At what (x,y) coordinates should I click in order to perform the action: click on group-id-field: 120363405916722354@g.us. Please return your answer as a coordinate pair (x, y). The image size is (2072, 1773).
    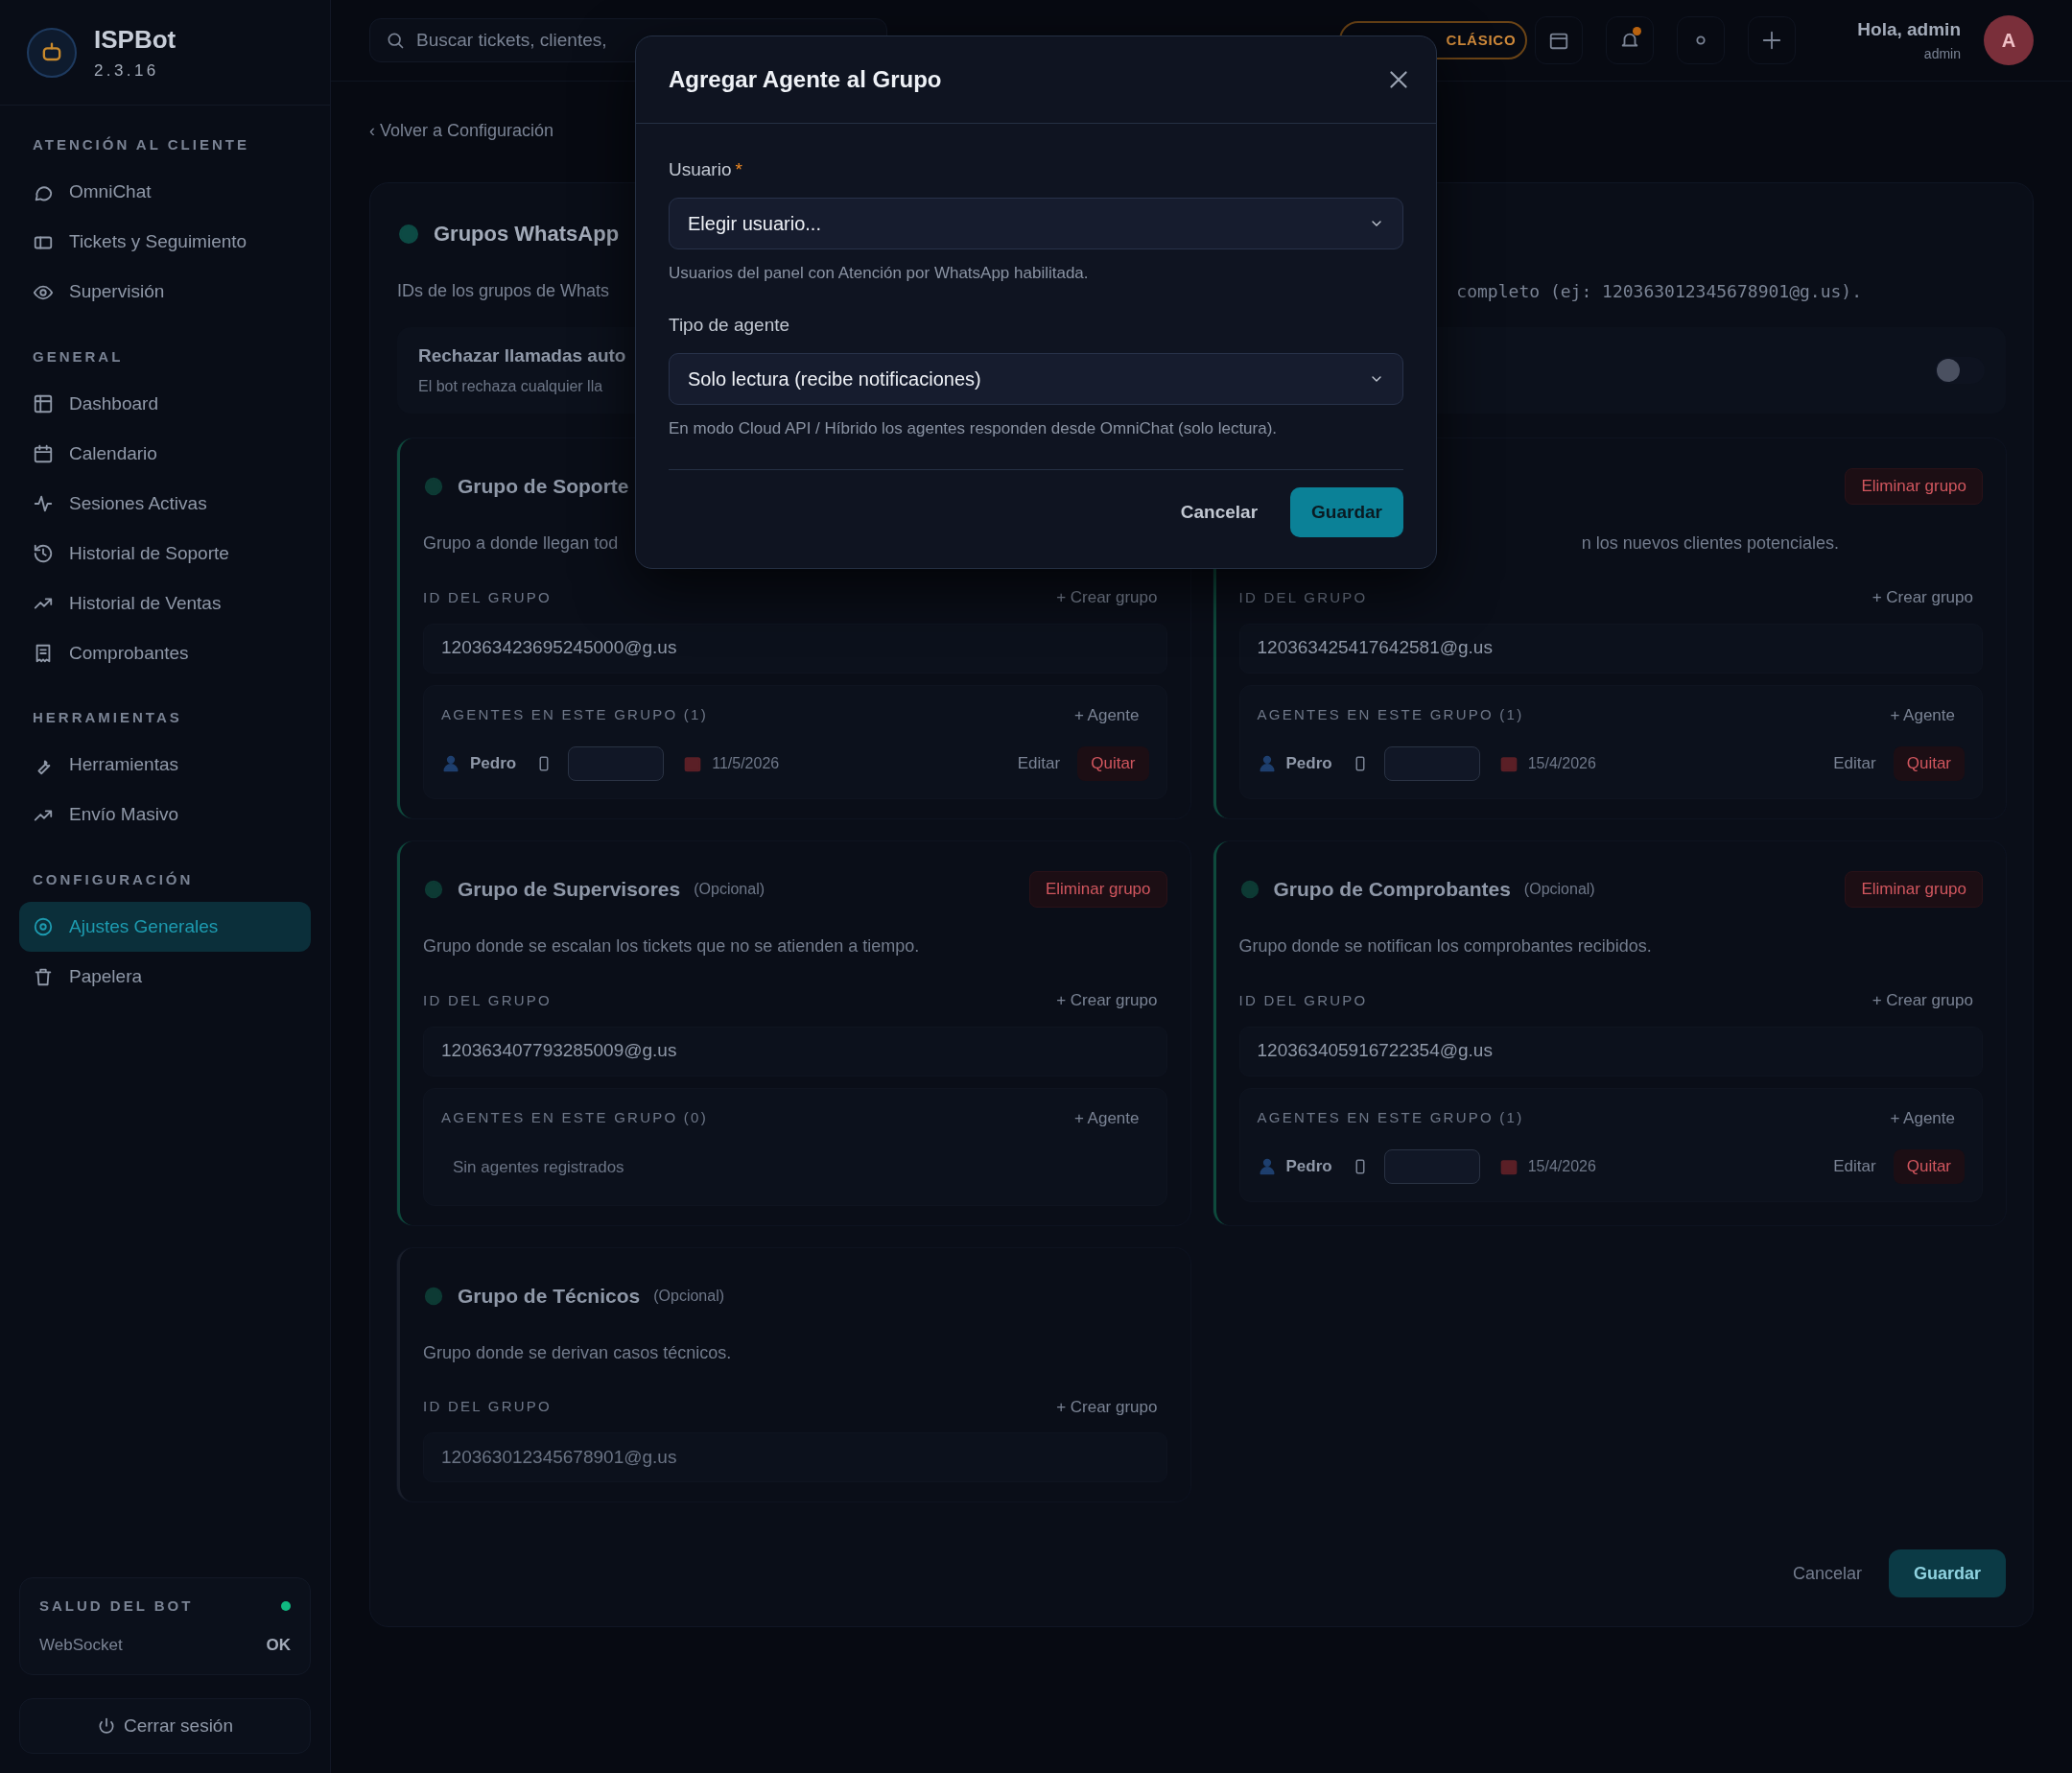
    Looking at the image, I should click on (1610, 1051).